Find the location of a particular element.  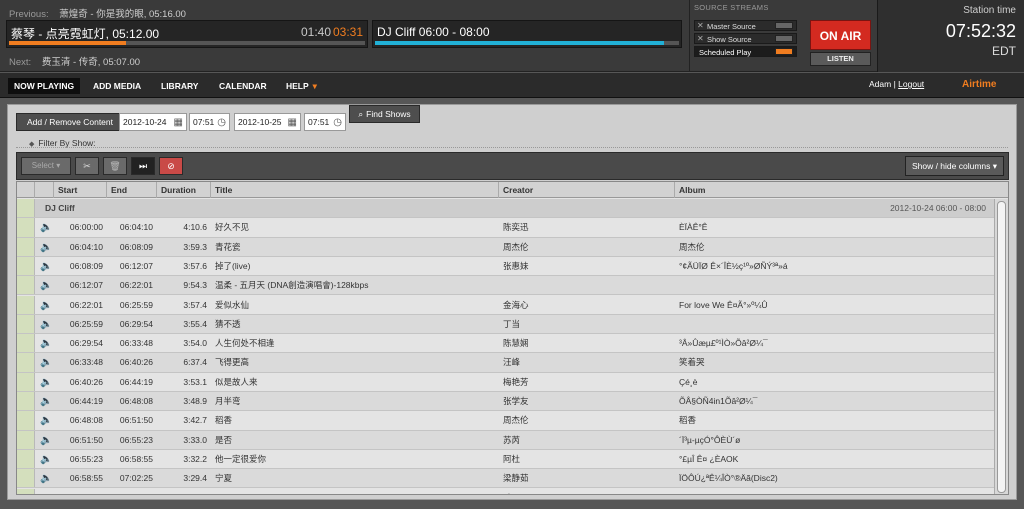

table-scrollbar is located at coordinates (1001, 346).